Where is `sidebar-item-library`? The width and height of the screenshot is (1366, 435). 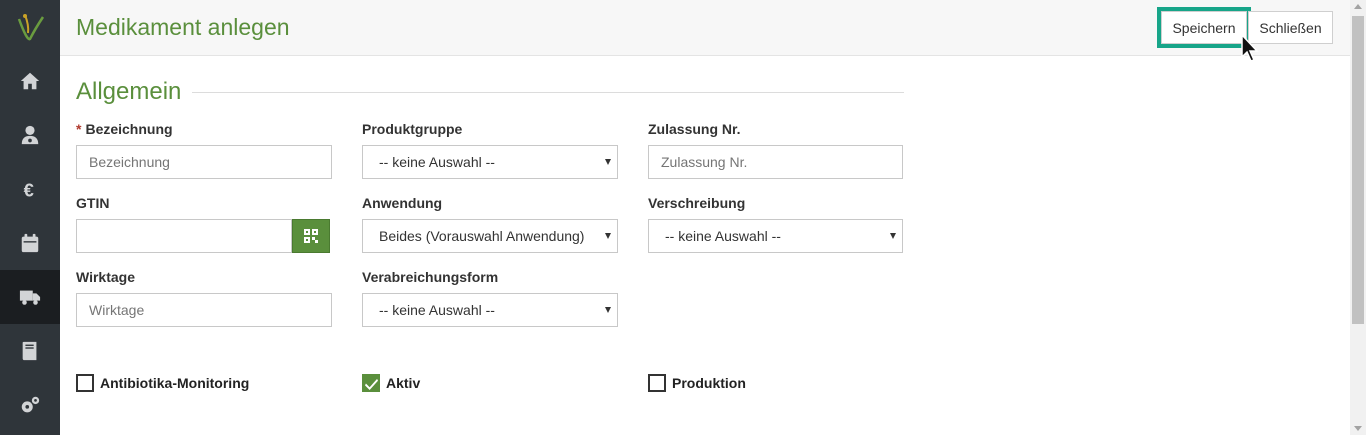
sidebar-item-library is located at coordinates (30, 351).